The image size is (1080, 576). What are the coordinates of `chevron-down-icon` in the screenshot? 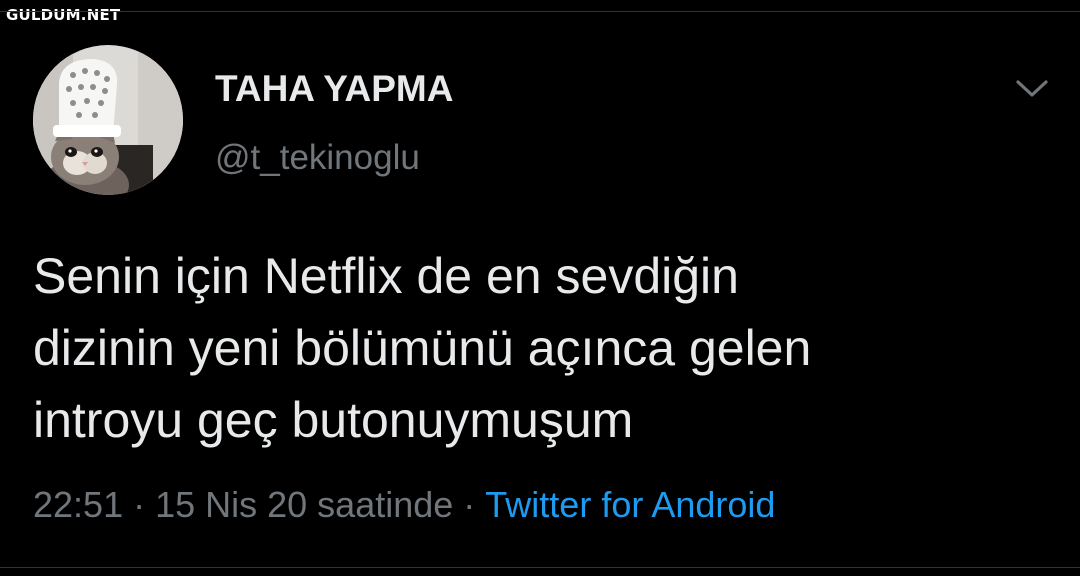 It's located at (1032, 88).